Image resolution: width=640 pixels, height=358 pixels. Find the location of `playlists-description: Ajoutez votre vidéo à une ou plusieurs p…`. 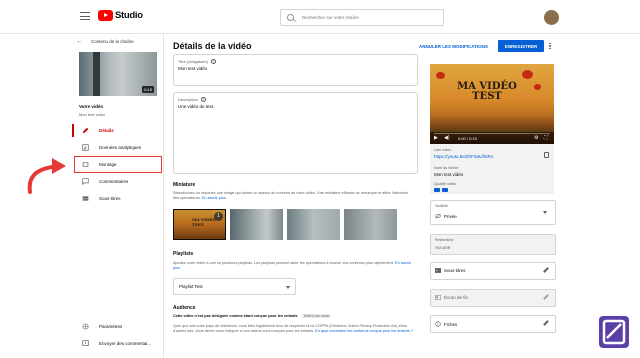

playlists-description: Ajoutez votre vidéo à une ou plusieurs p… is located at coordinates (293, 266).